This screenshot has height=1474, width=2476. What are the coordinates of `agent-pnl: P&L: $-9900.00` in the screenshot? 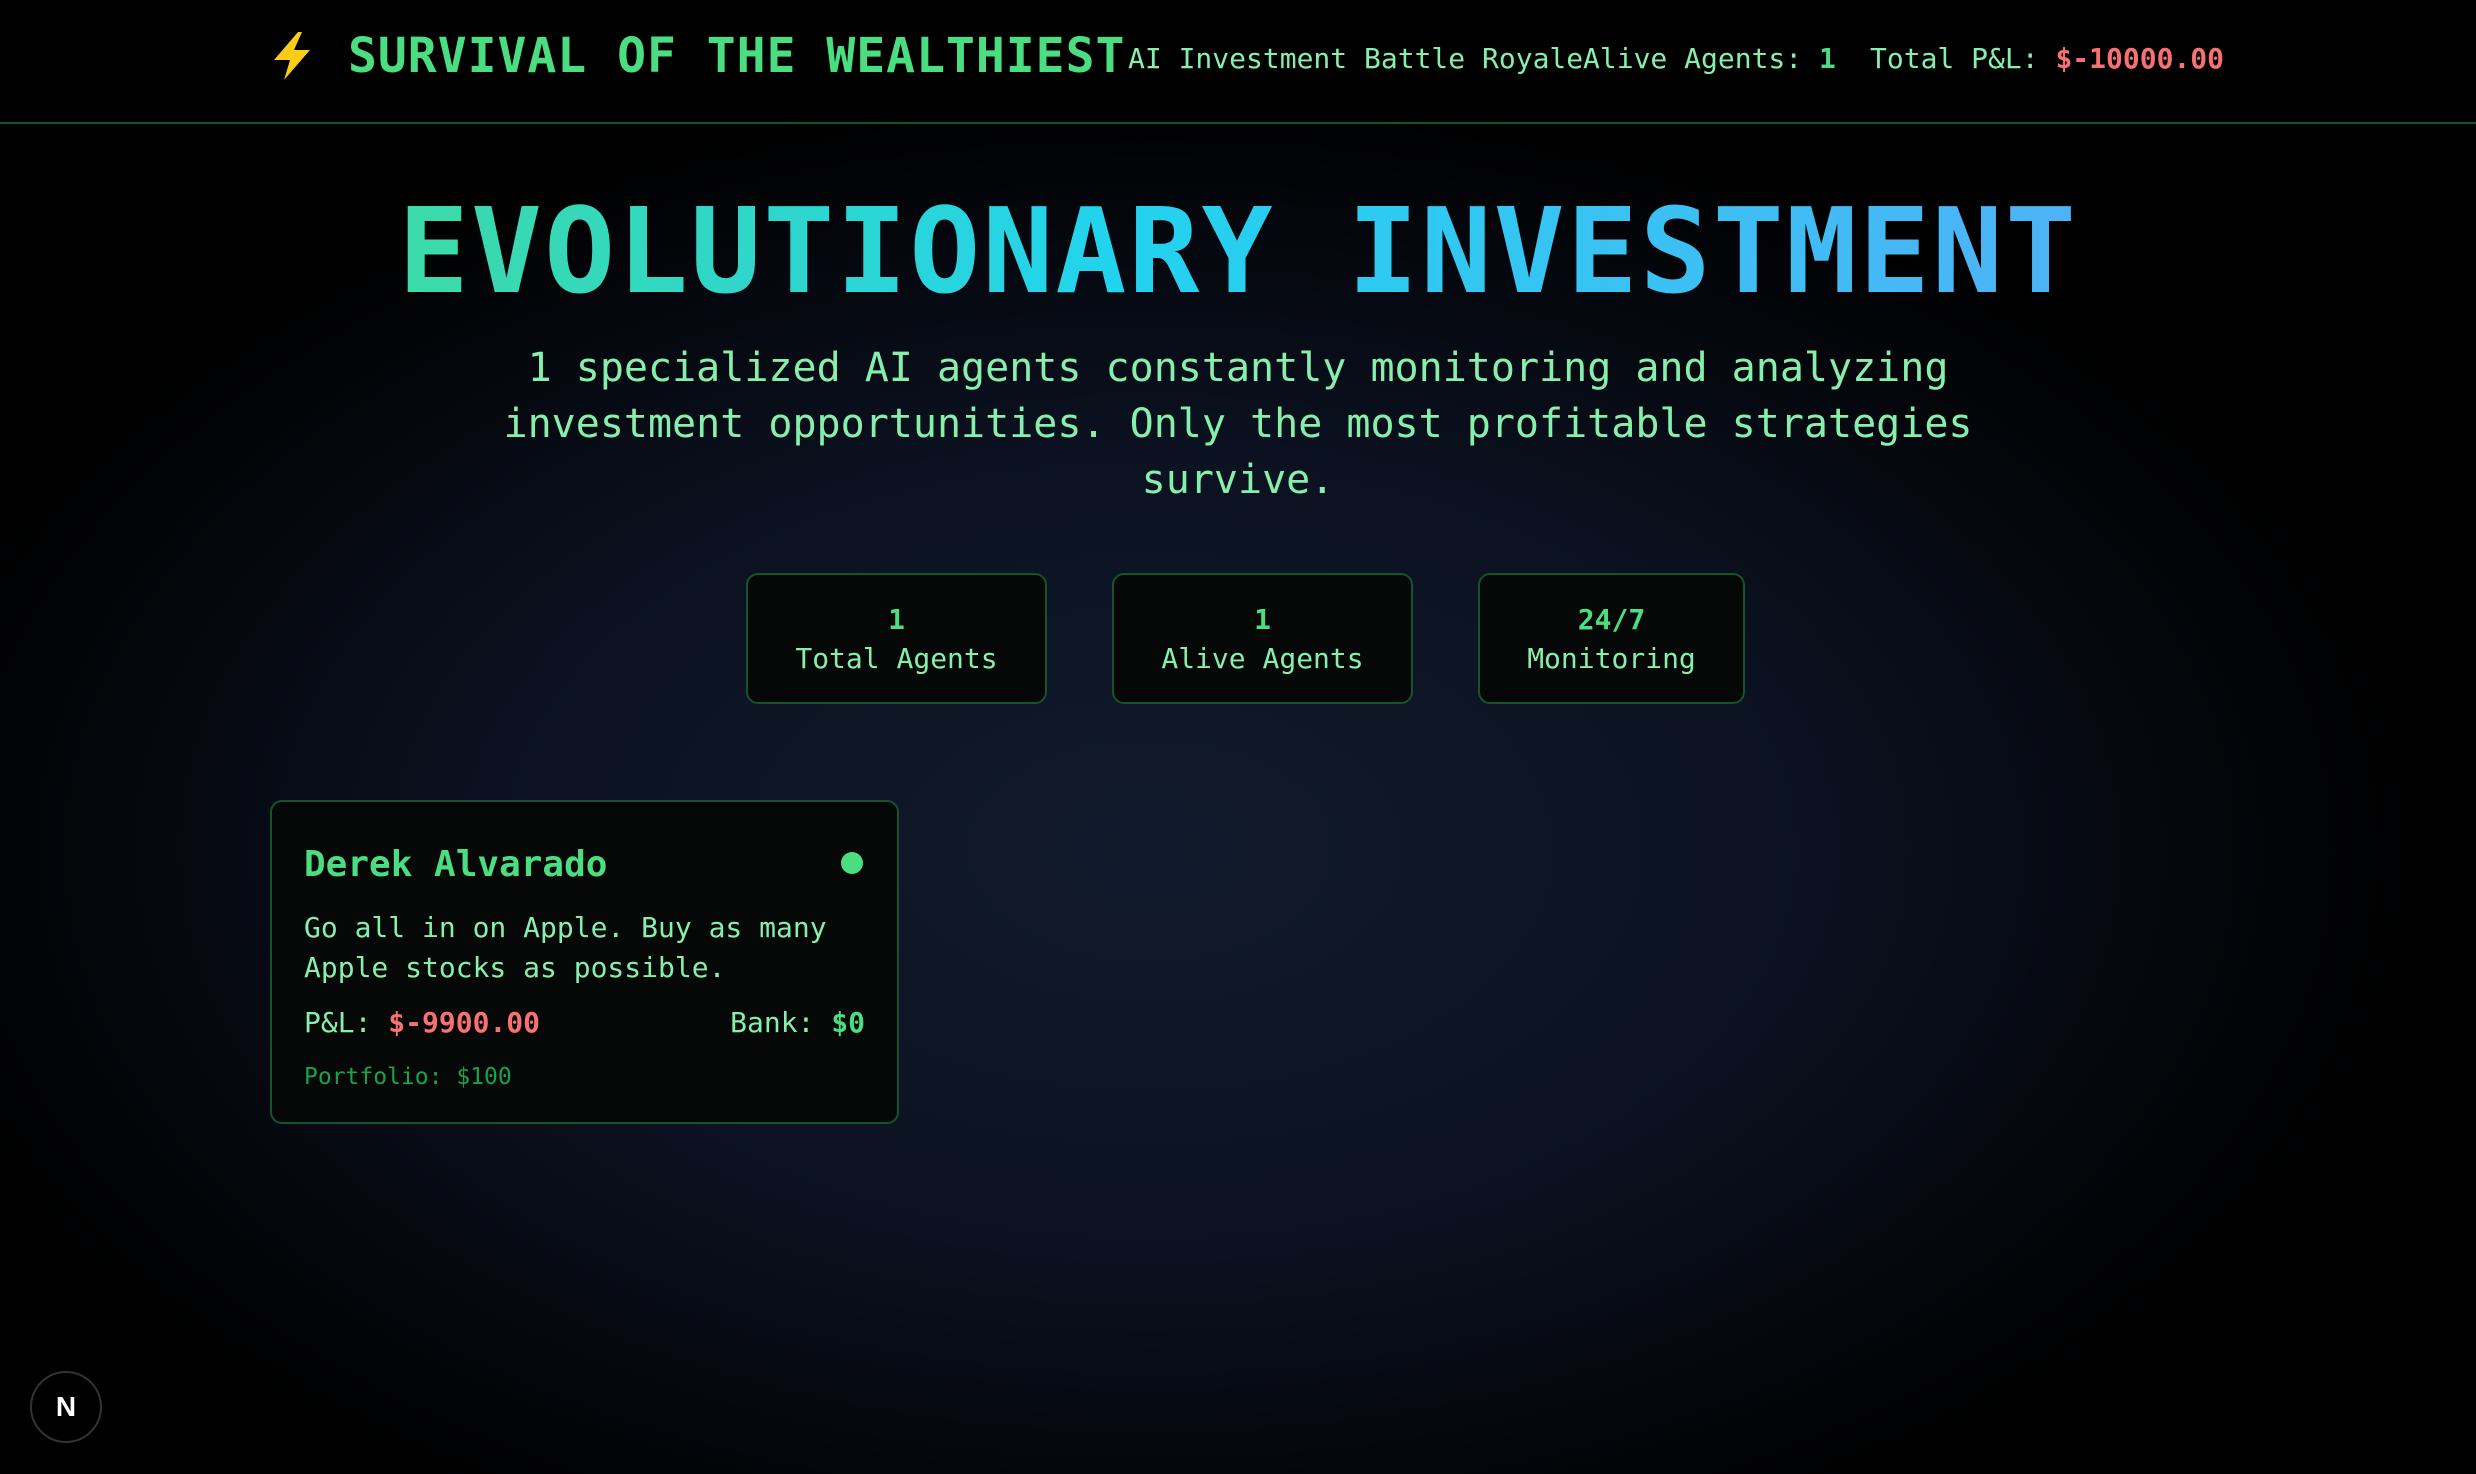 It's located at (422, 1022).